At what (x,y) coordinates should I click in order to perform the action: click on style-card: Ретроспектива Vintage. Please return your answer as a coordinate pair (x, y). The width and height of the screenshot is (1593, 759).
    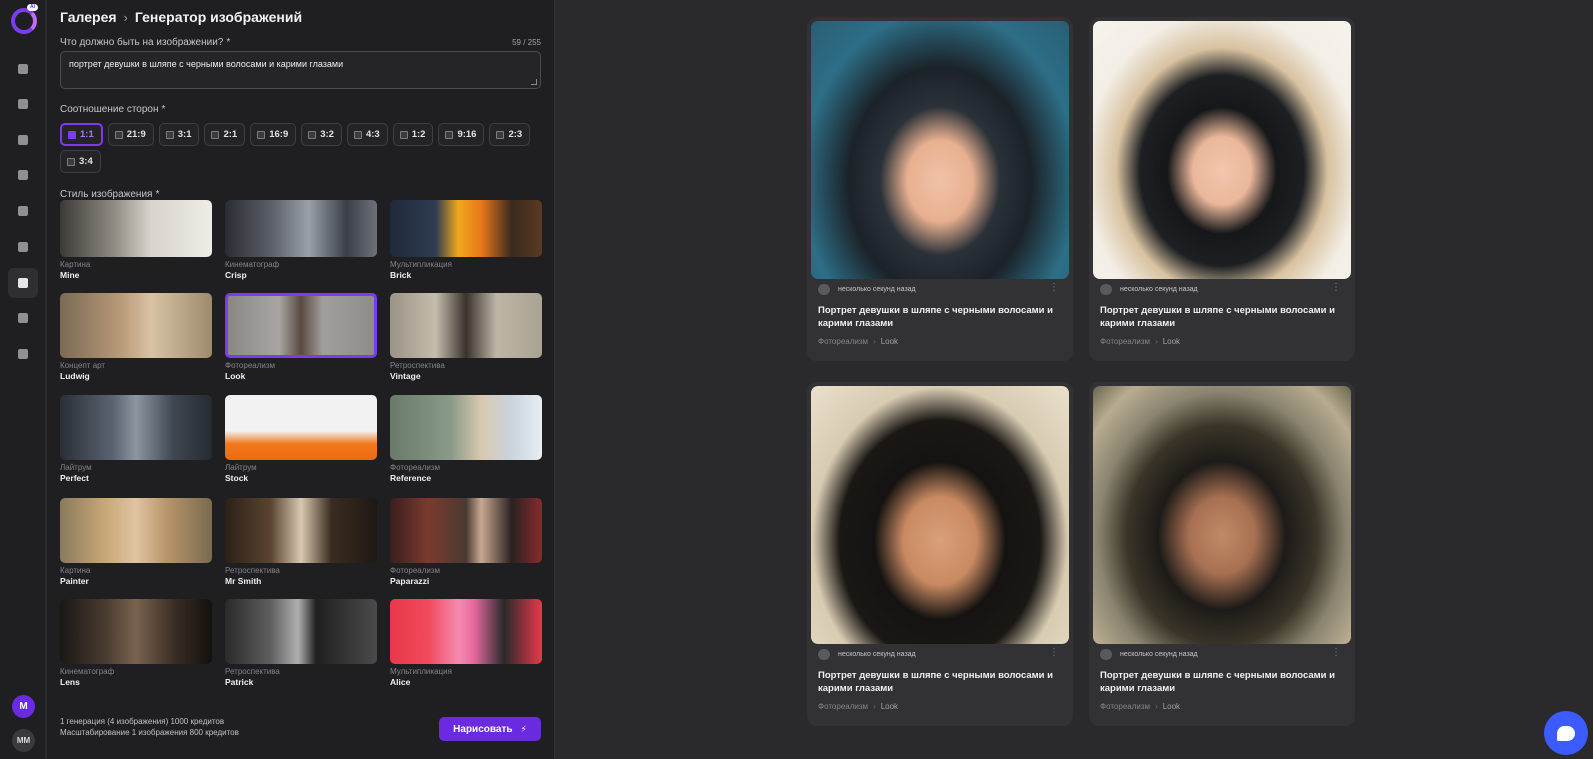
    Looking at the image, I should click on (466, 337).